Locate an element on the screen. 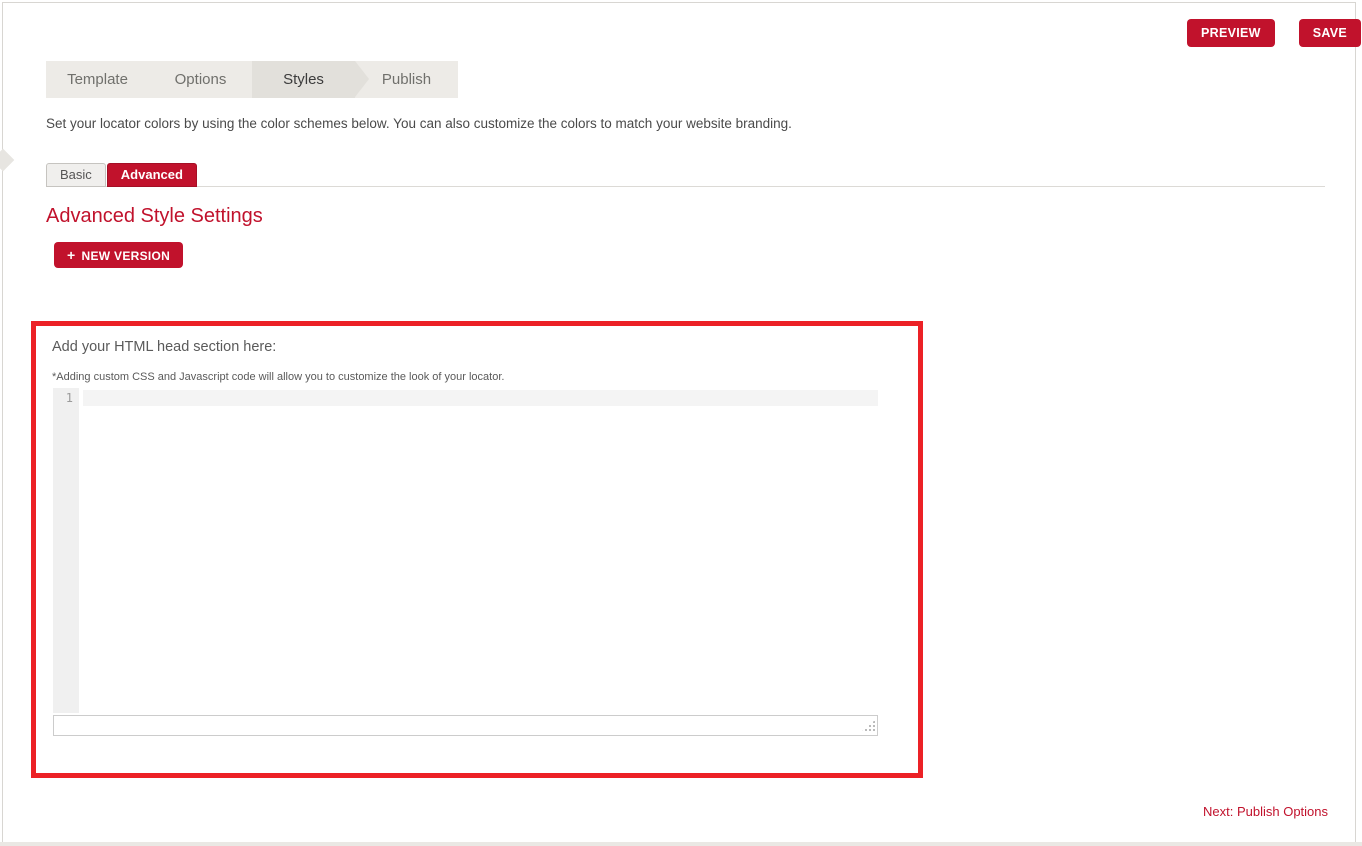  plus-icon: + is located at coordinates (71, 255).